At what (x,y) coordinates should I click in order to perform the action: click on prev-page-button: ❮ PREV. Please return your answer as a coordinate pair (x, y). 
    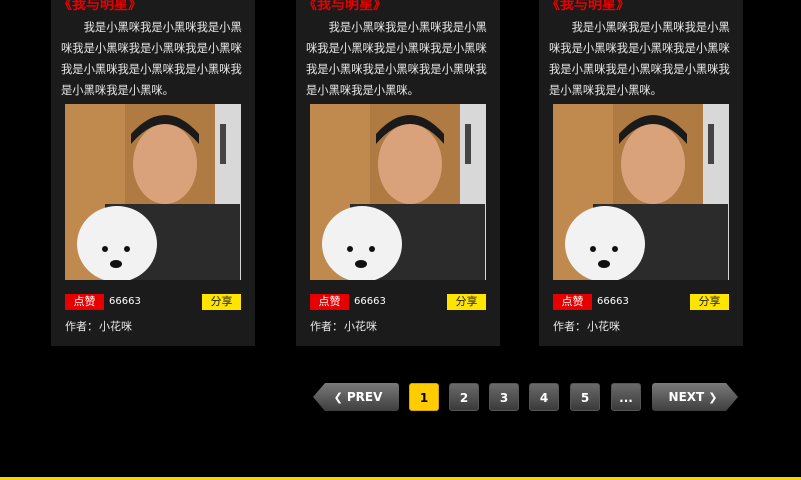
    Looking at the image, I should click on (356, 397).